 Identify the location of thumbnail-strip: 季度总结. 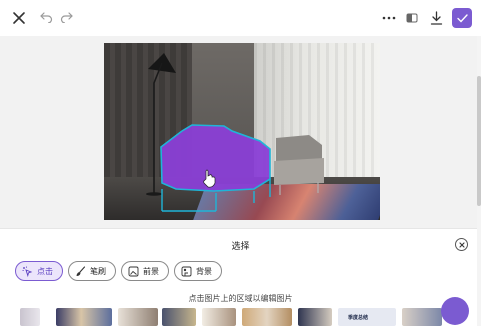
(239, 316).